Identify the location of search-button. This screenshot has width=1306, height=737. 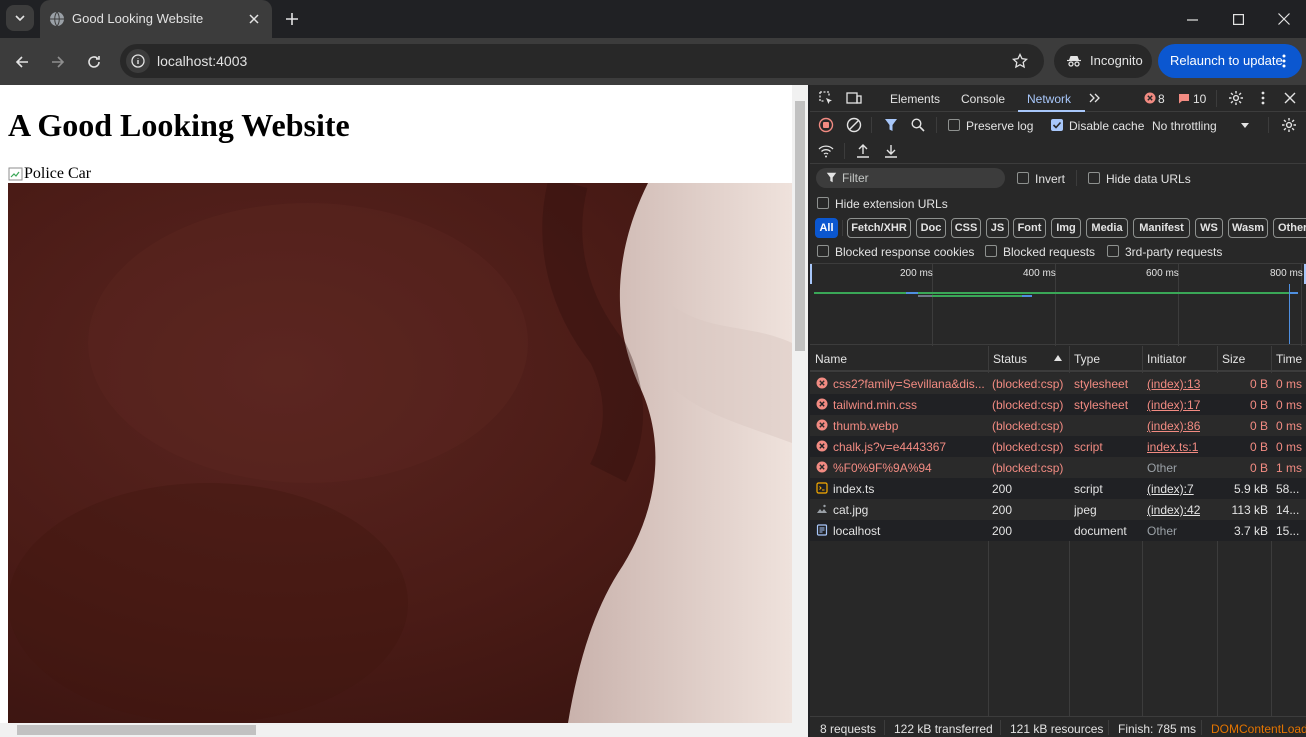
(918, 125).